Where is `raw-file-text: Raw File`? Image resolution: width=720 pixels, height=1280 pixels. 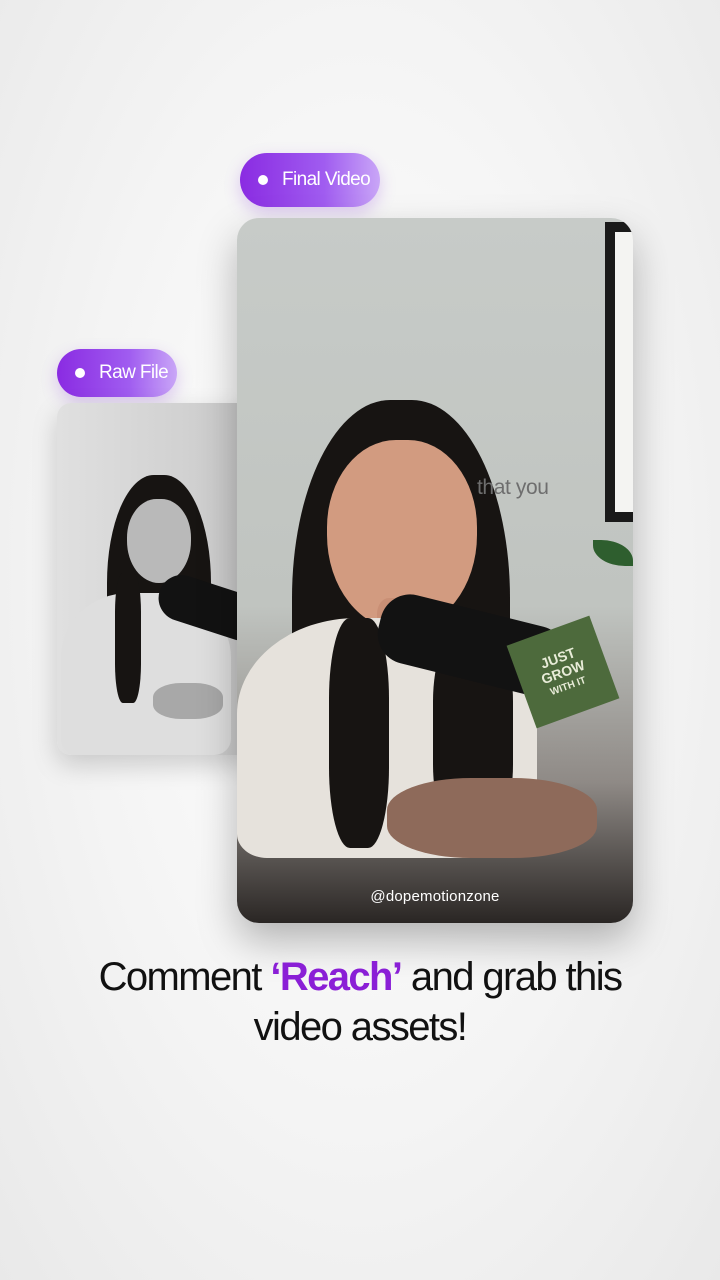
raw-file-text: Raw File is located at coordinates (134, 372).